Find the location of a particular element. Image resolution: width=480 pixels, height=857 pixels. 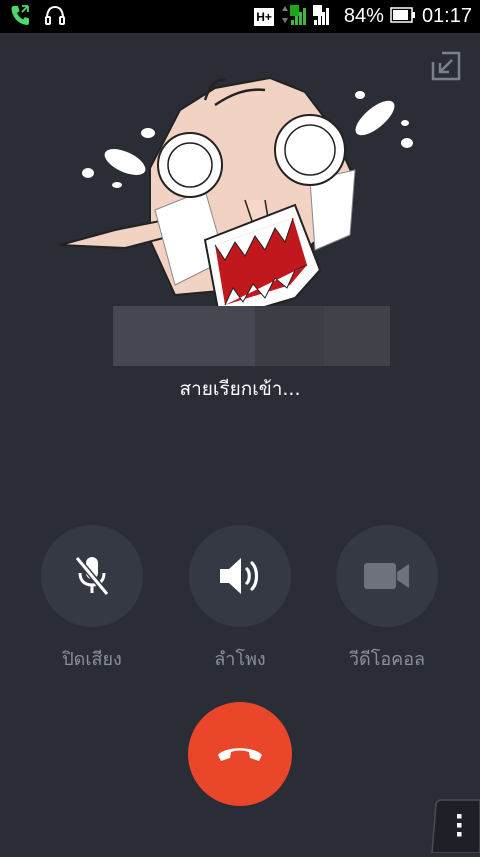

status-bar-left is located at coordinates (38, 17).